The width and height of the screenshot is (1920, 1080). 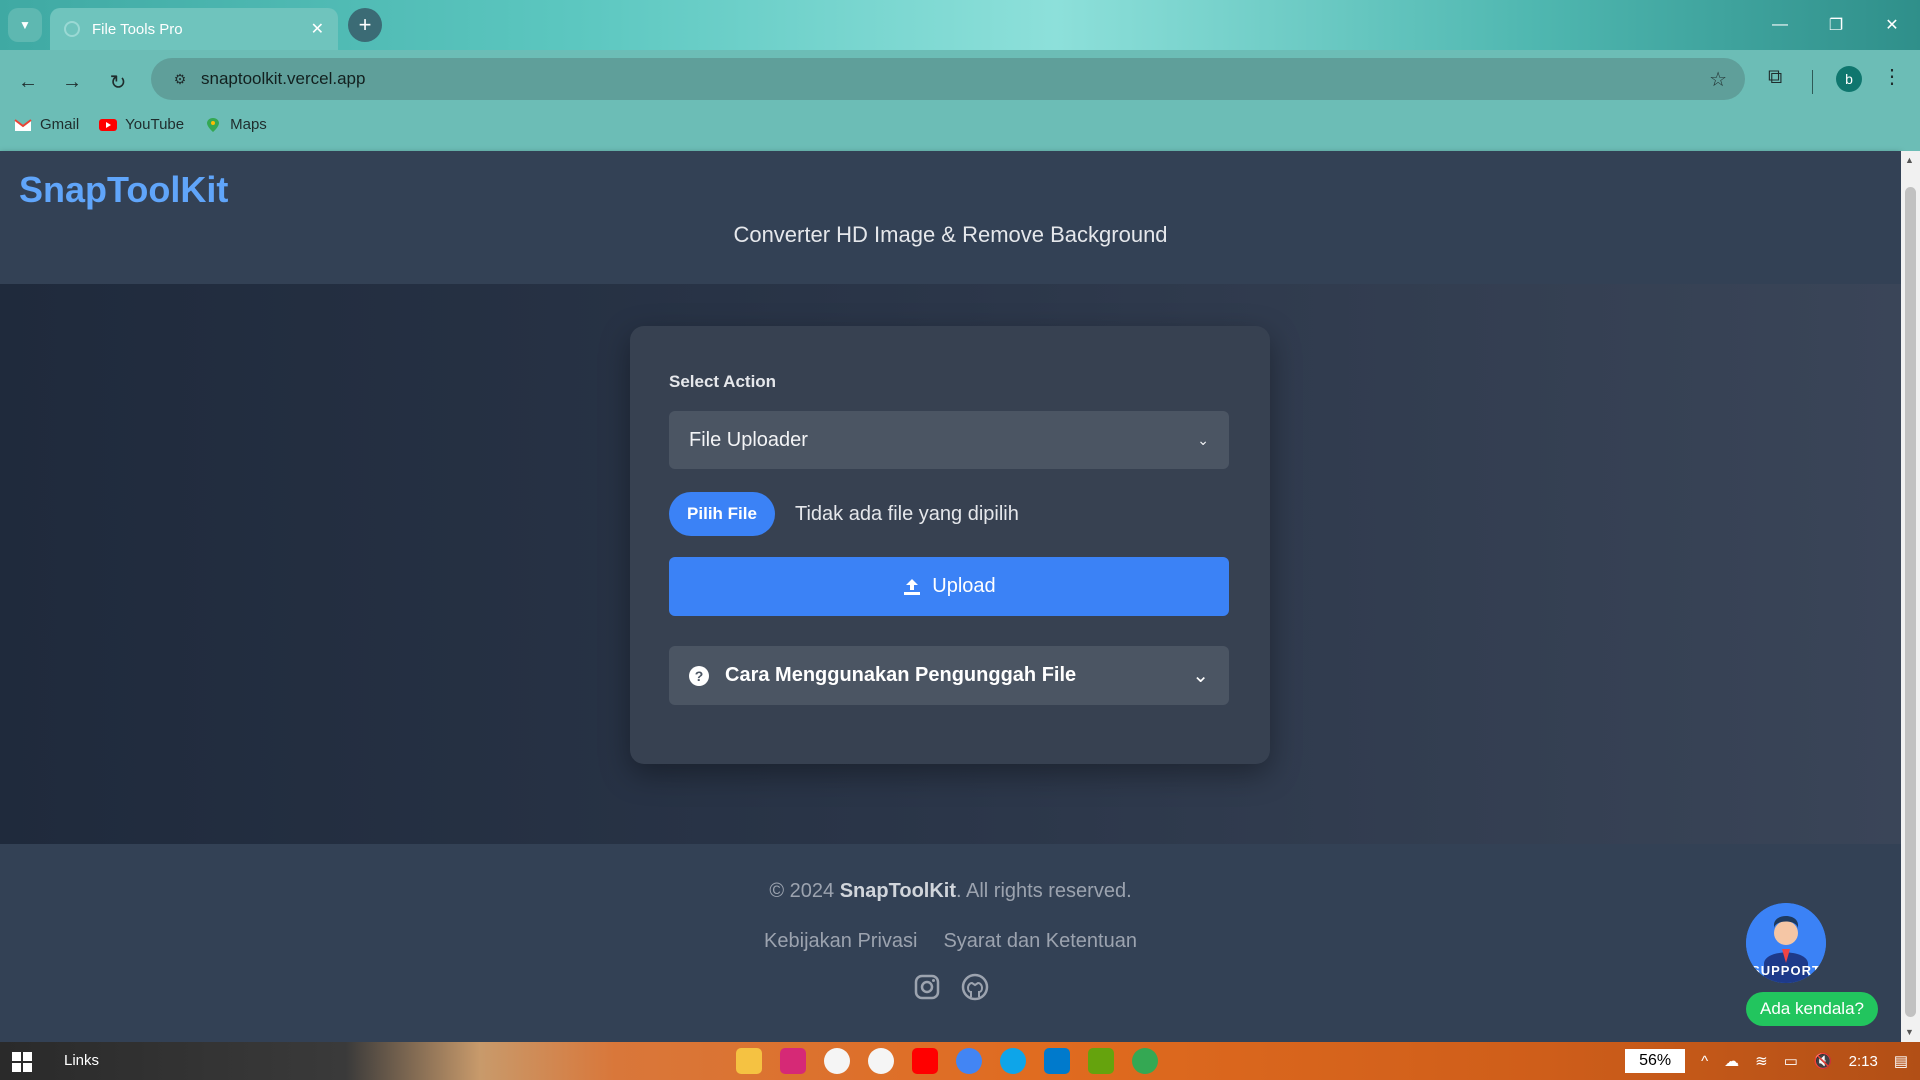 I want to click on social-links, so click(x=950, y=987).